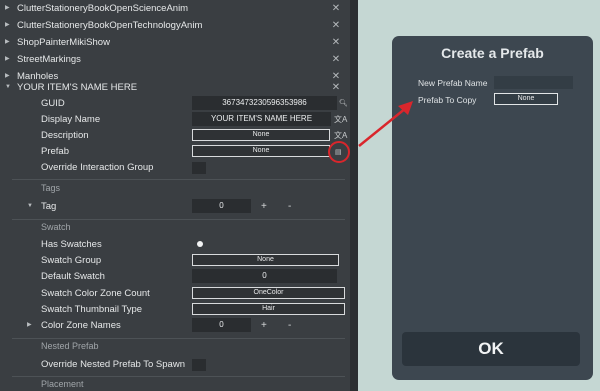 This screenshot has height=391, width=600. What do you see at coordinates (62, 384) in the screenshot?
I see `placement-header: Placement` at bounding box center [62, 384].